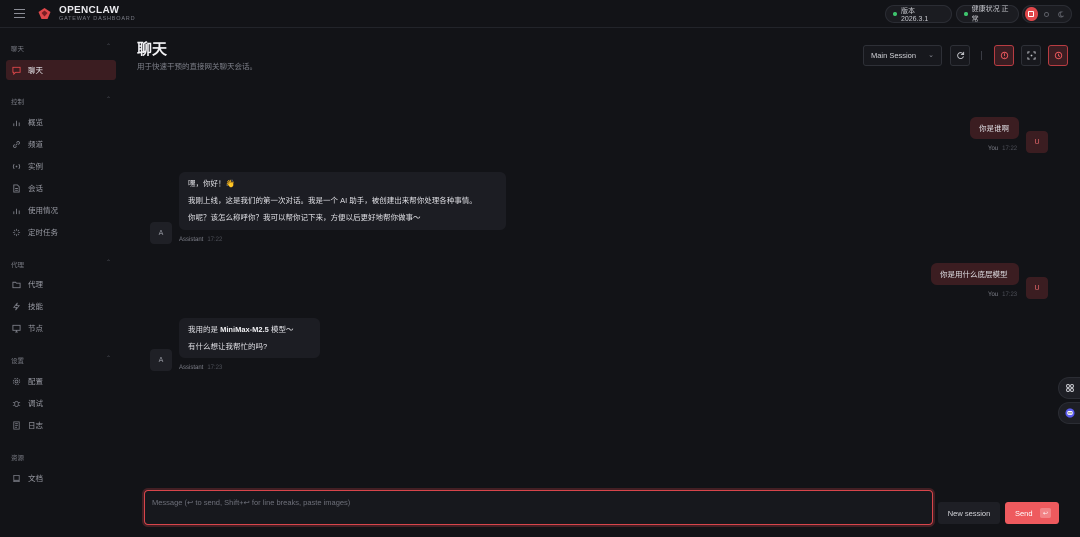  What do you see at coordinates (61, 166) in the screenshot?
I see `sidebar-item-instances: 实例` at bounding box center [61, 166].